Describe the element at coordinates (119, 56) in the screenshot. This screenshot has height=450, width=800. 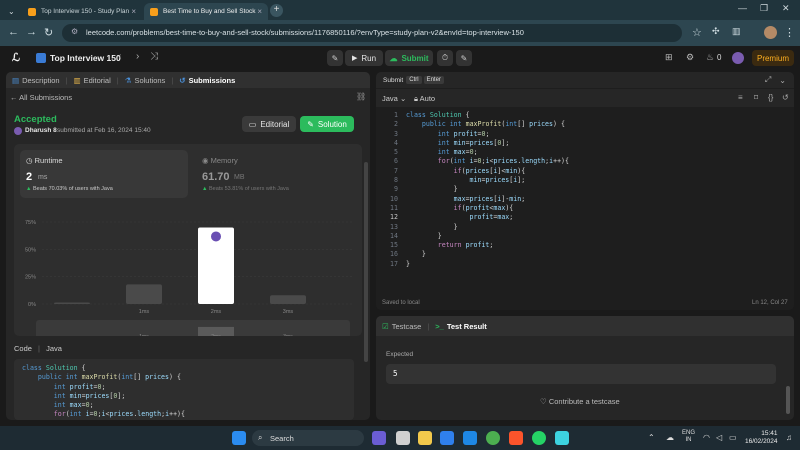
I see `prev-problem-icon: ‹` at that location.